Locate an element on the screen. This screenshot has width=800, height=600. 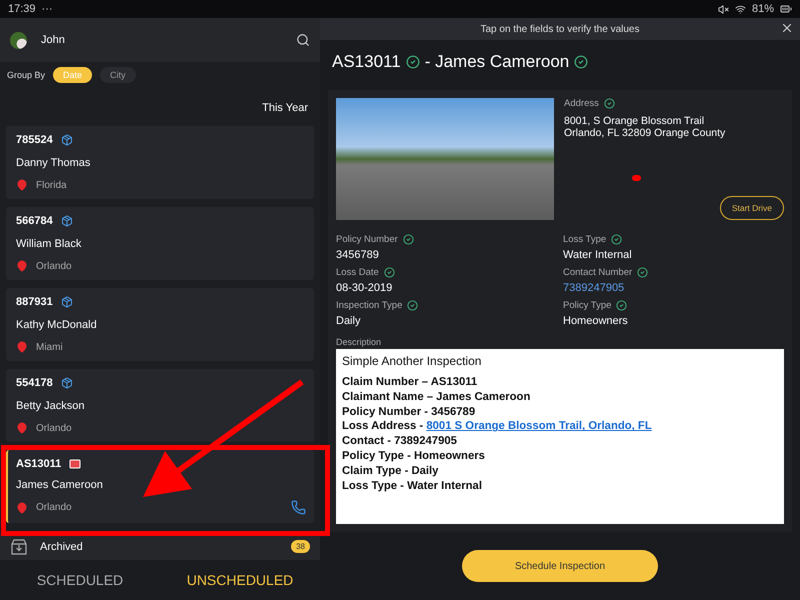
archived-label: Archived is located at coordinates (62, 546).